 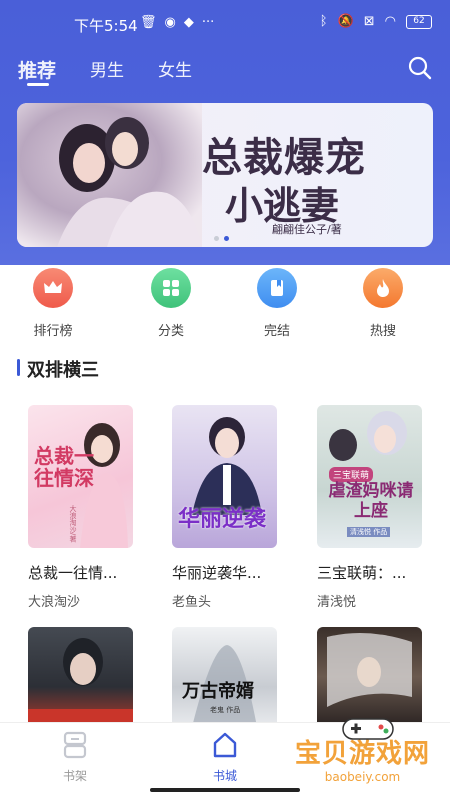 What do you see at coordinates (368, 729) in the screenshot?
I see `gamepad-icon` at bounding box center [368, 729].